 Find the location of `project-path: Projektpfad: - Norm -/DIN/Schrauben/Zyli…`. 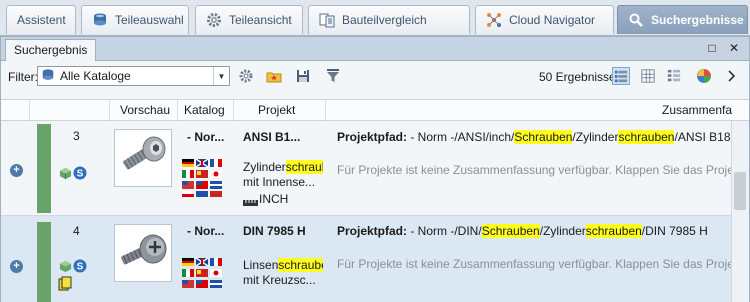

project-path: Projektpfad: - Norm -/DIN/Schrauben/Zyli… is located at coordinates (534, 231).